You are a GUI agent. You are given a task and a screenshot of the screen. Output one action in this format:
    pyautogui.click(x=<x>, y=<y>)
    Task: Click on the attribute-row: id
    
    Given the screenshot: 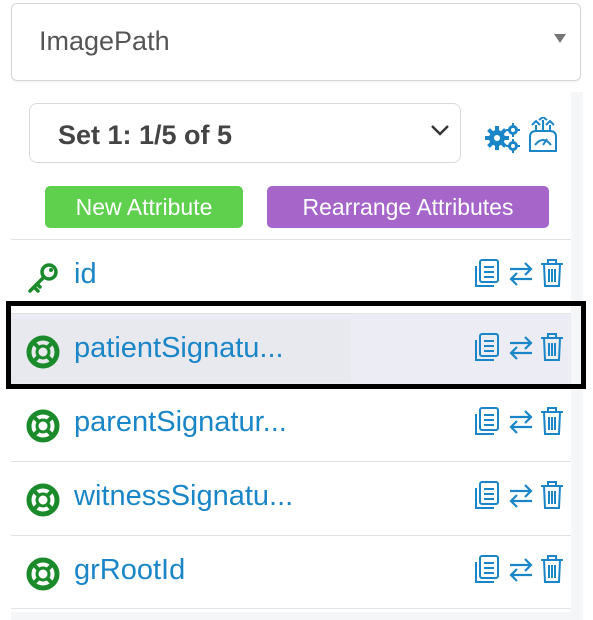 What is the action you would take?
    pyautogui.click(x=291, y=276)
    